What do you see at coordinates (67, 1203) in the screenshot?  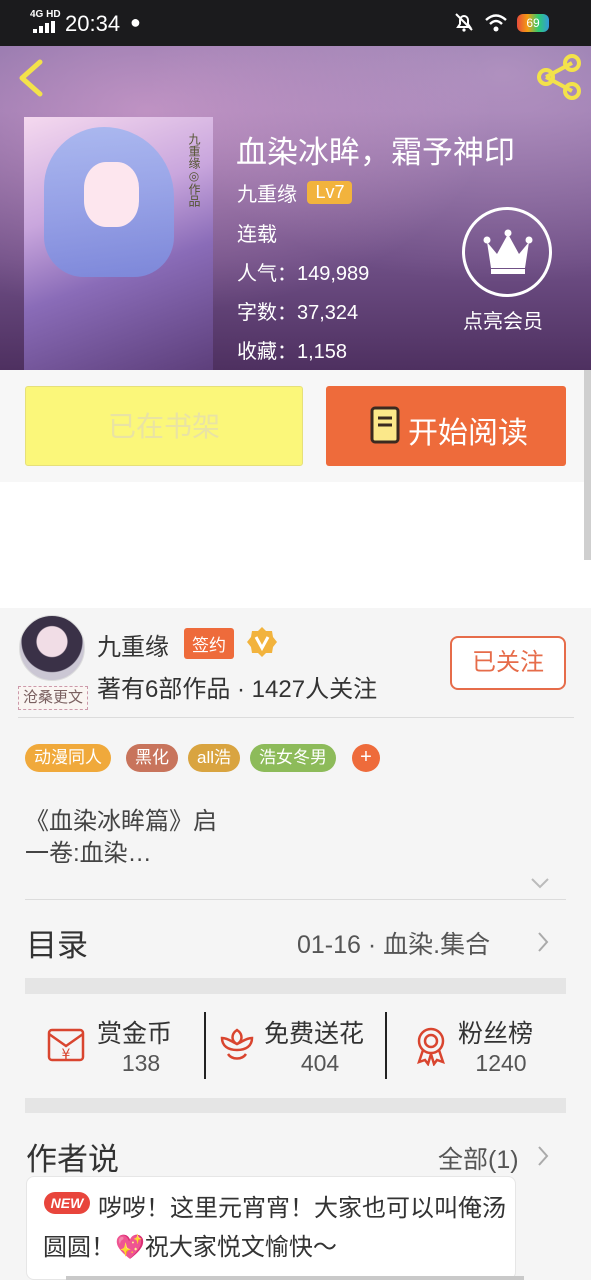 I see `new-badge: NEW` at bounding box center [67, 1203].